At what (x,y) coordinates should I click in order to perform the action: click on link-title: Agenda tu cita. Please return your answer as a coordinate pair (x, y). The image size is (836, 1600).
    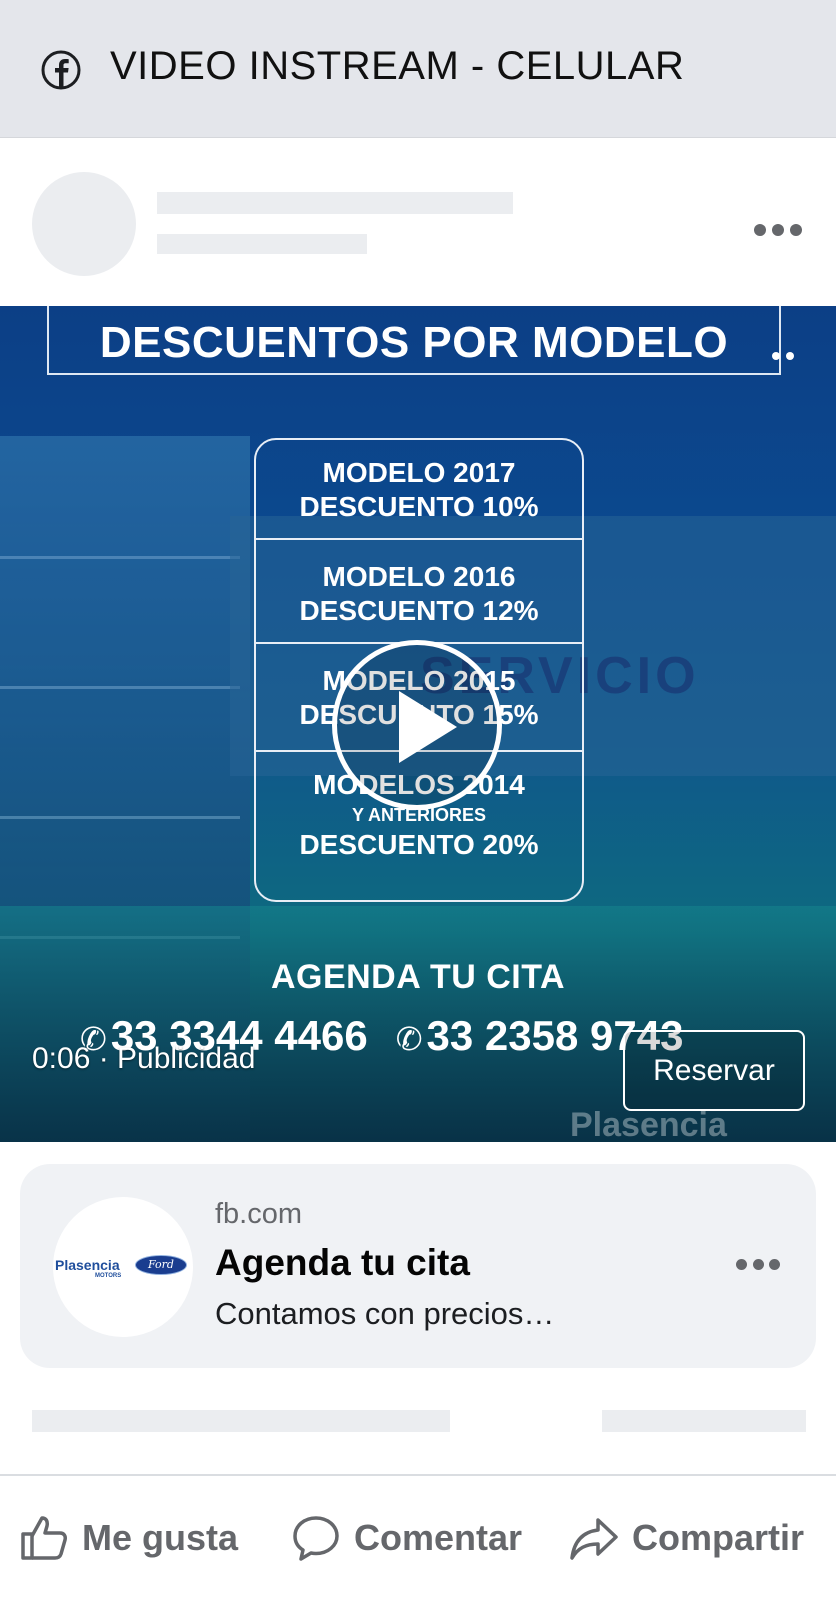
    Looking at the image, I should click on (342, 1262).